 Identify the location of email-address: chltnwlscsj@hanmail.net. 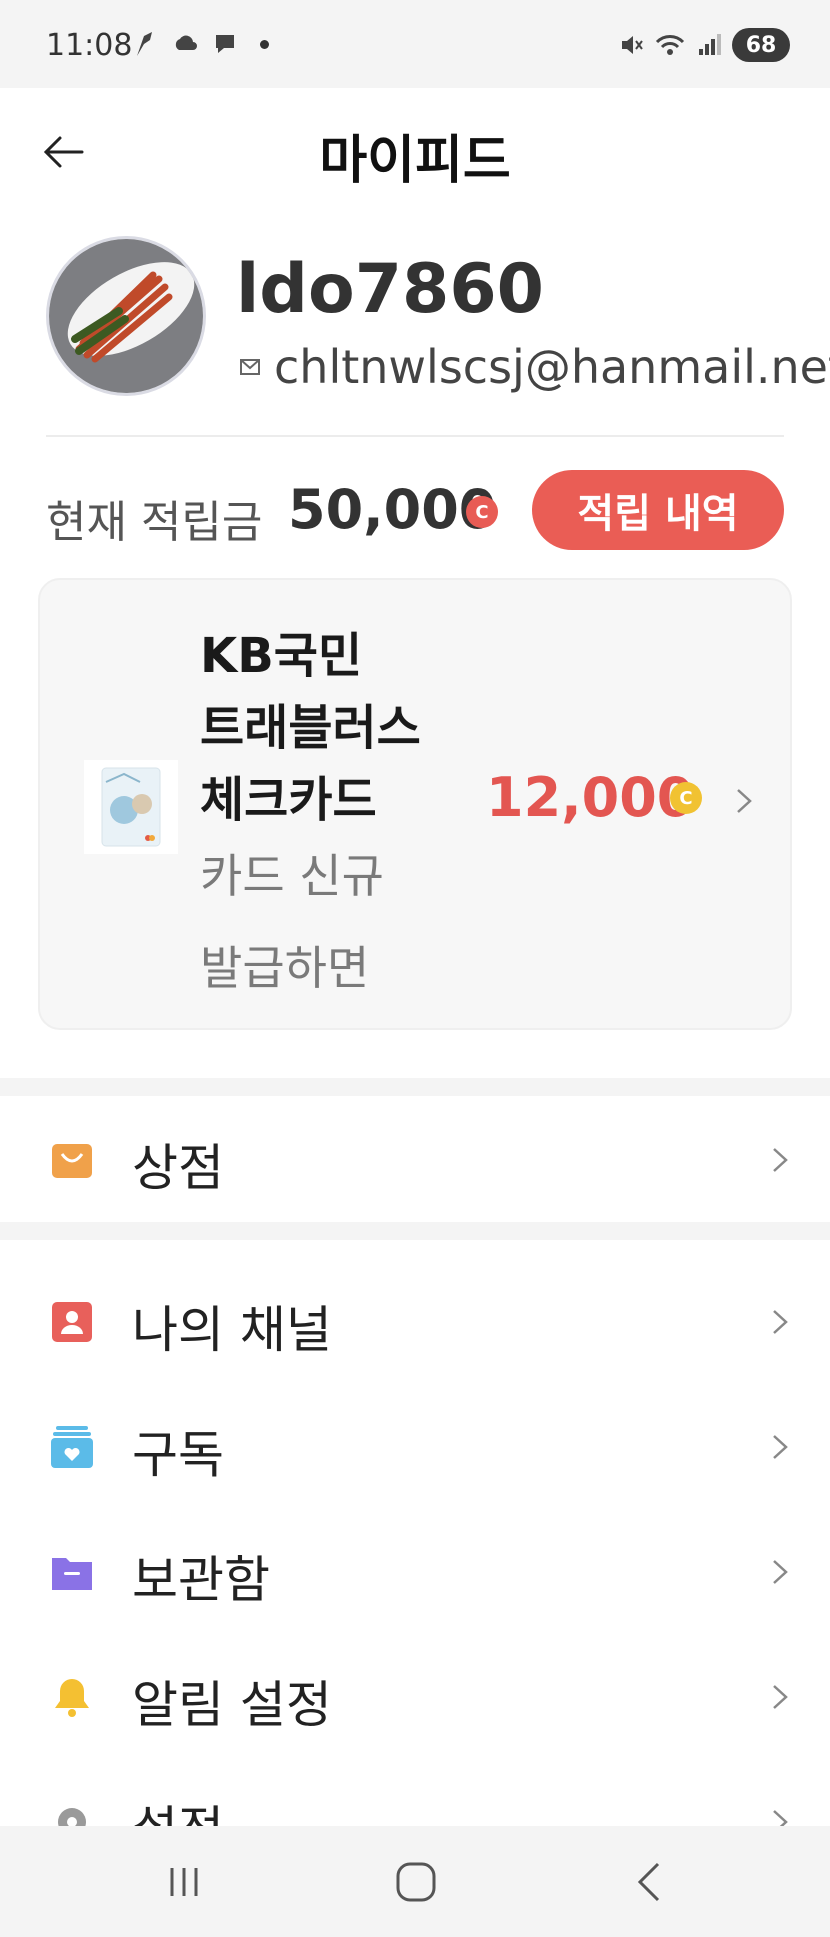
(552, 367).